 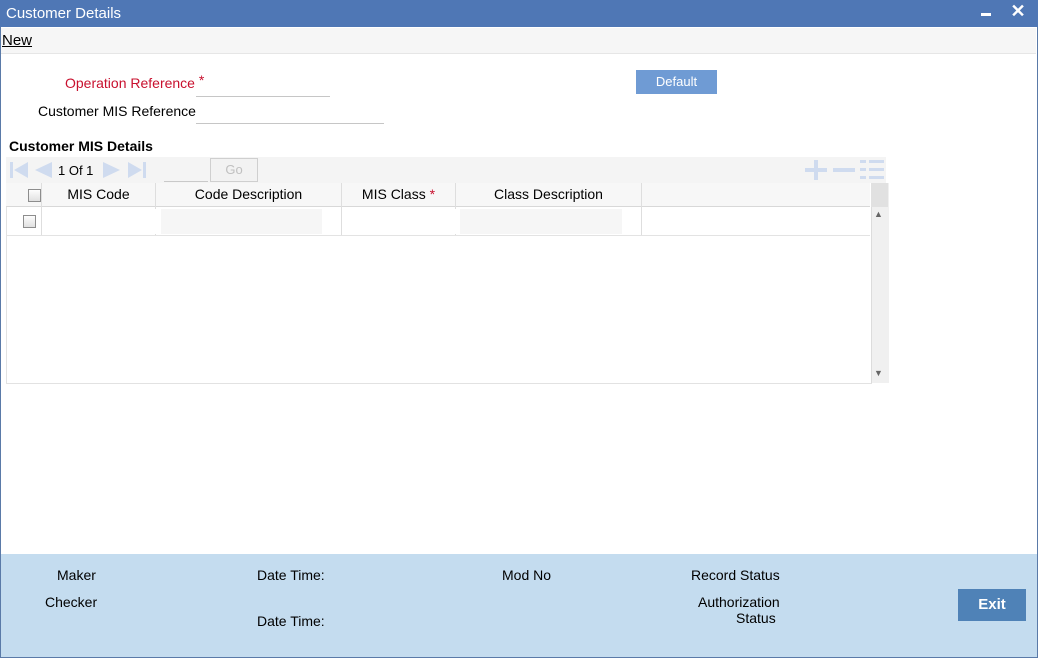 I want to click on column-header-code-description: Code Description, so click(x=248, y=194).